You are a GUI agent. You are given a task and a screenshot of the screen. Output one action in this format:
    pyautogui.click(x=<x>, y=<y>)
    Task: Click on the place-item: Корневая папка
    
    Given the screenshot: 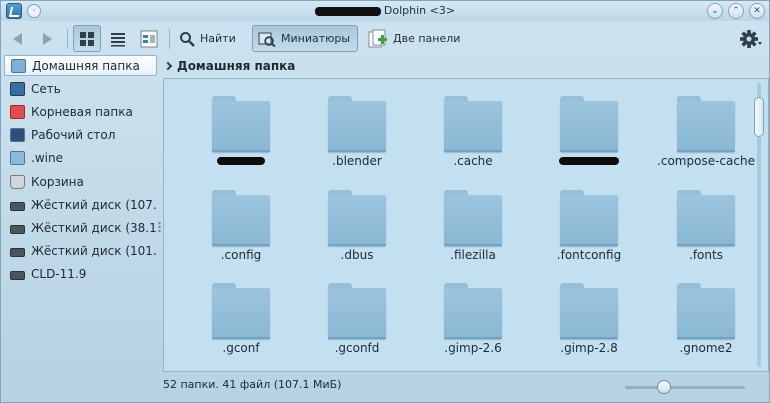 What is the action you would take?
    pyautogui.click(x=80, y=111)
    